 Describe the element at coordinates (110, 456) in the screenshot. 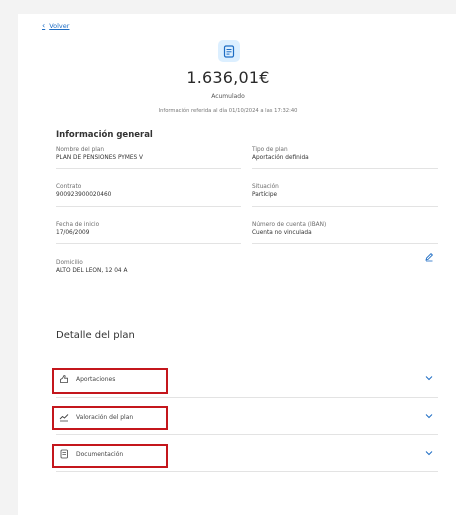

I see `highlight-box-documentation` at that location.